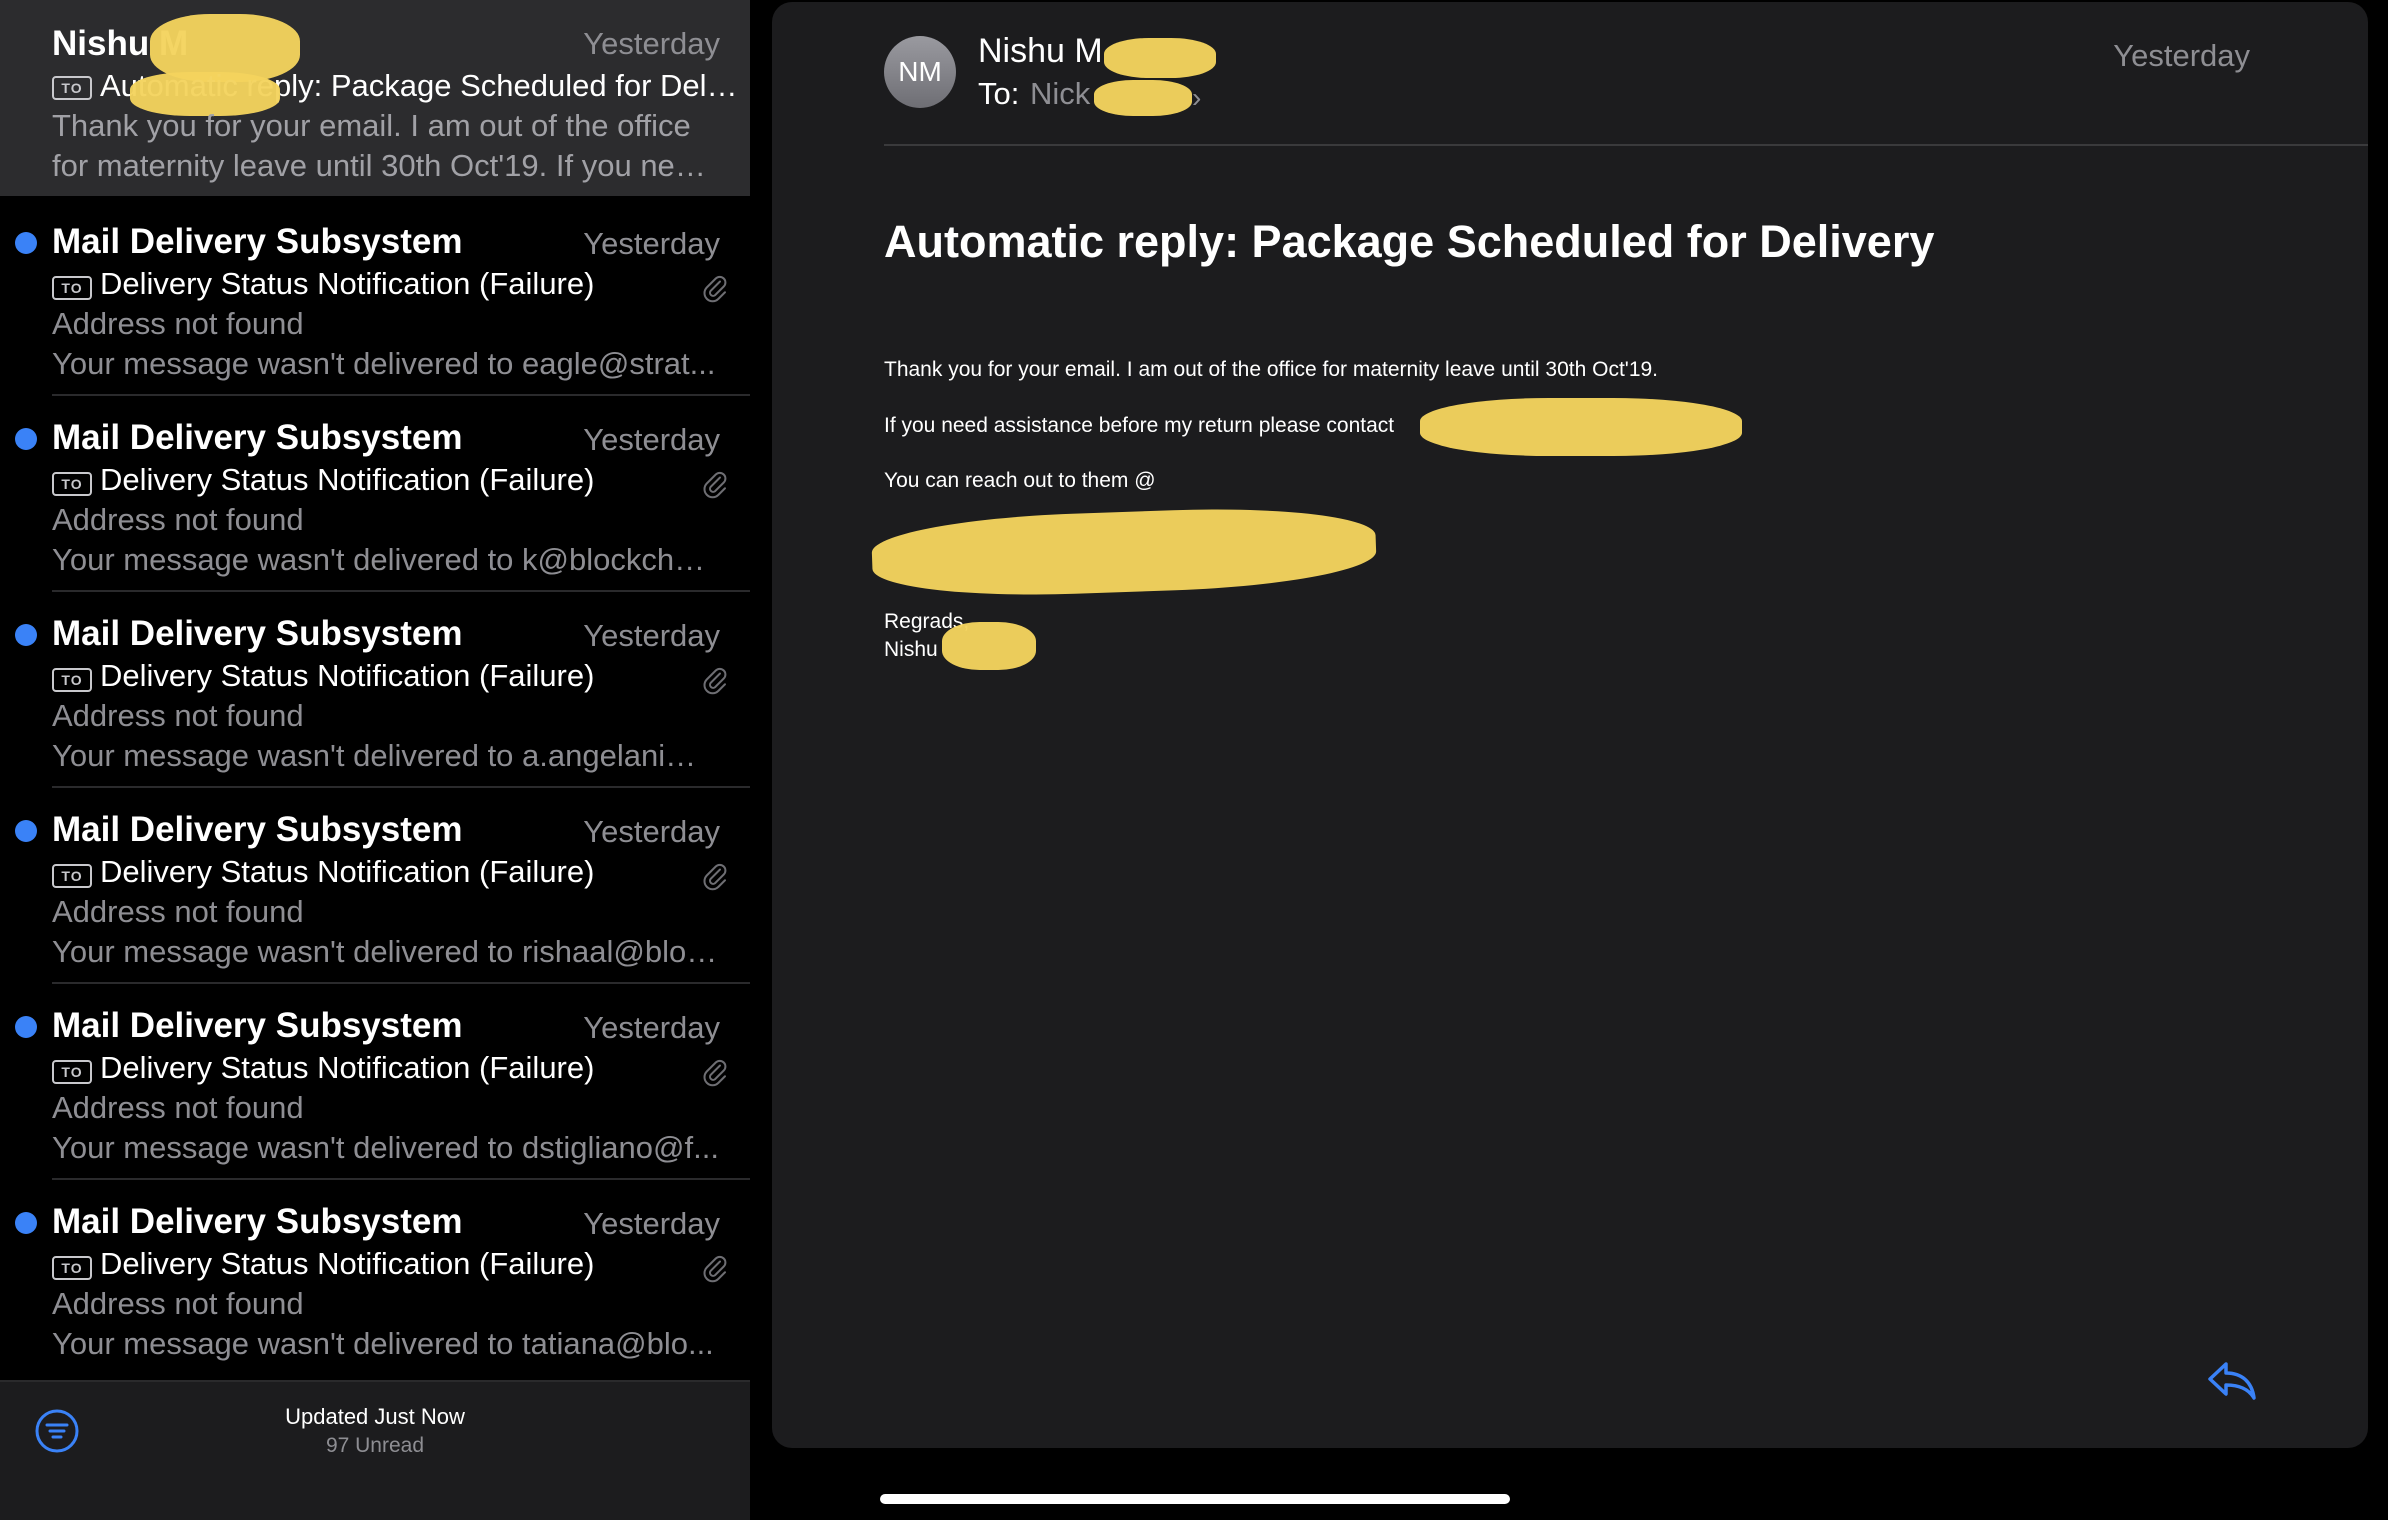  What do you see at coordinates (1195, 1499) in the screenshot?
I see `home-indicator` at bounding box center [1195, 1499].